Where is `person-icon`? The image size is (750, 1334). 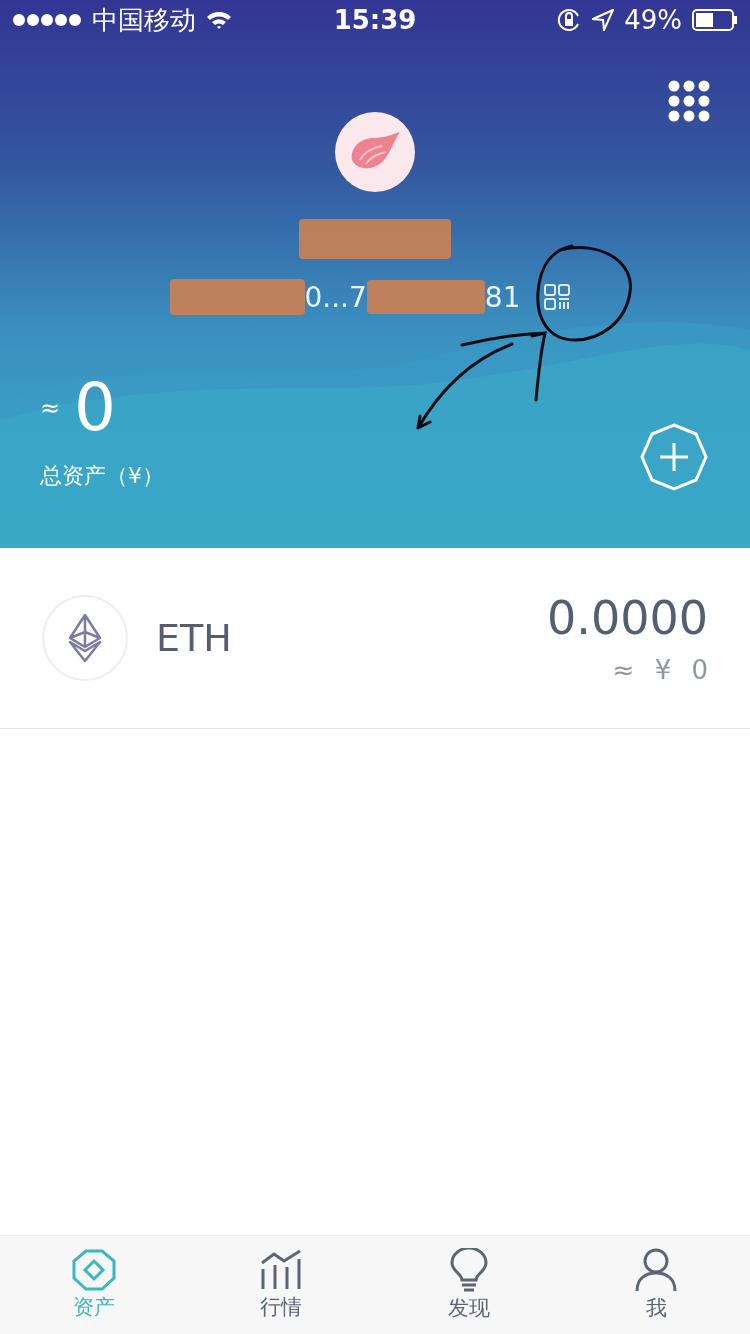
person-icon is located at coordinates (656, 1270).